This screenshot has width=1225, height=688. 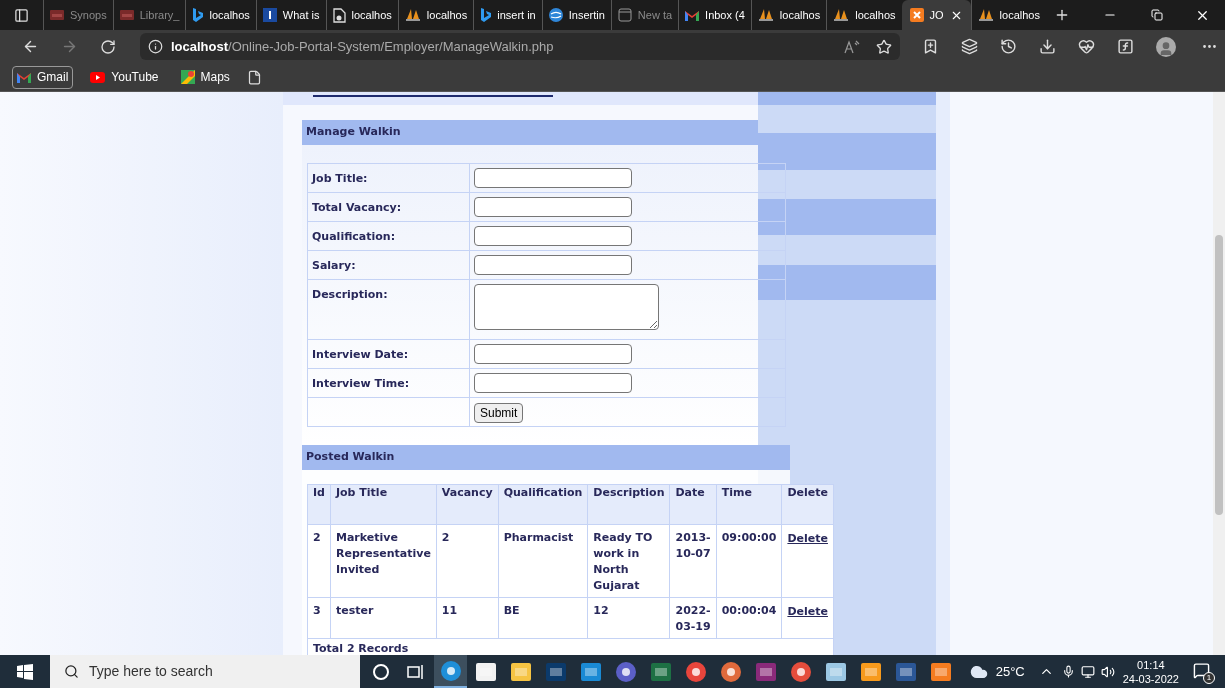 What do you see at coordinates (930, 46) in the screenshot?
I see `favorites-icon` at bounding box center [930, 46].